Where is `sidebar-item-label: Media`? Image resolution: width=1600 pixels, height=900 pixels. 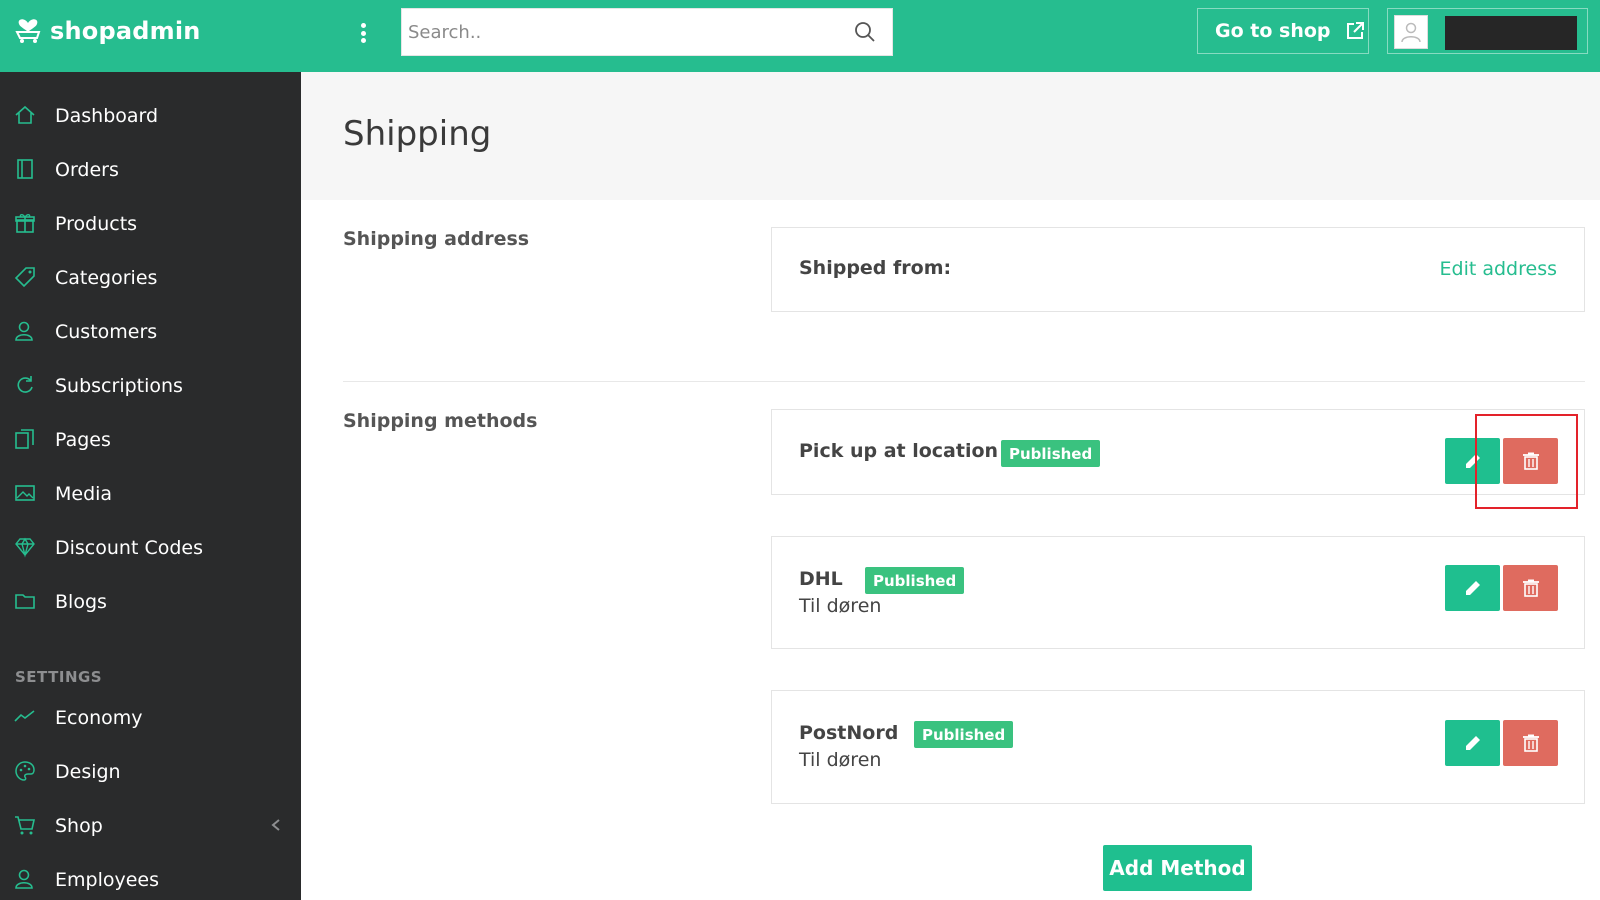
sidebar-item-label: Media is located at coordinates (84, 494).